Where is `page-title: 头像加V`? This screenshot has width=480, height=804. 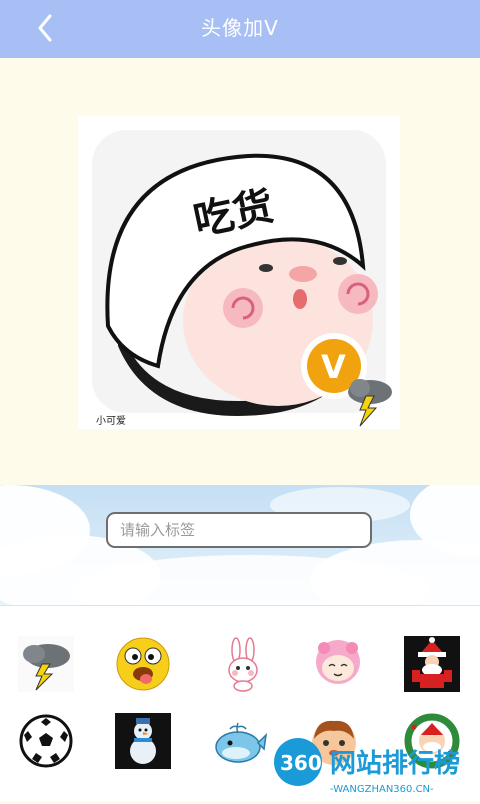 page-title: 头像加V is located at coordinates (240, 28).